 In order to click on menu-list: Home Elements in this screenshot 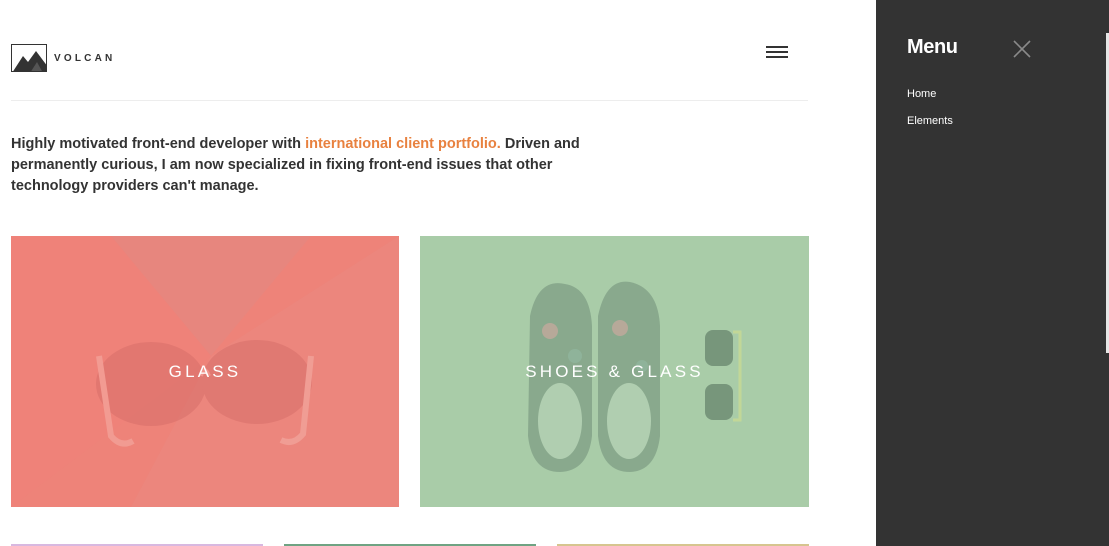, I will do `click(930, 114)`.